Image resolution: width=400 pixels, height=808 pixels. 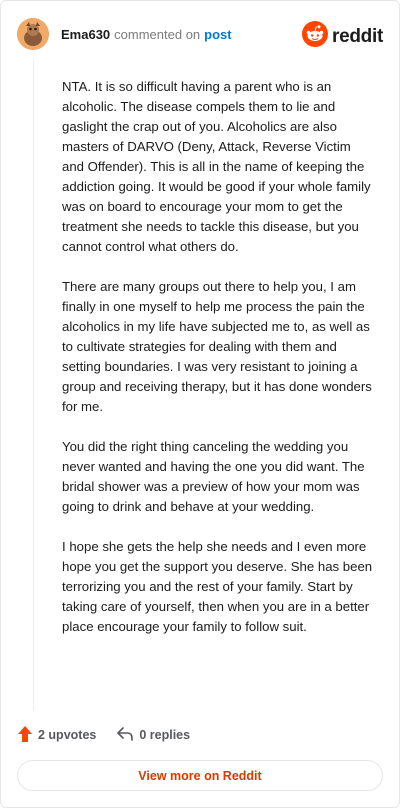 I want to click on username-link: Ema630, so click(x=85, y=34).